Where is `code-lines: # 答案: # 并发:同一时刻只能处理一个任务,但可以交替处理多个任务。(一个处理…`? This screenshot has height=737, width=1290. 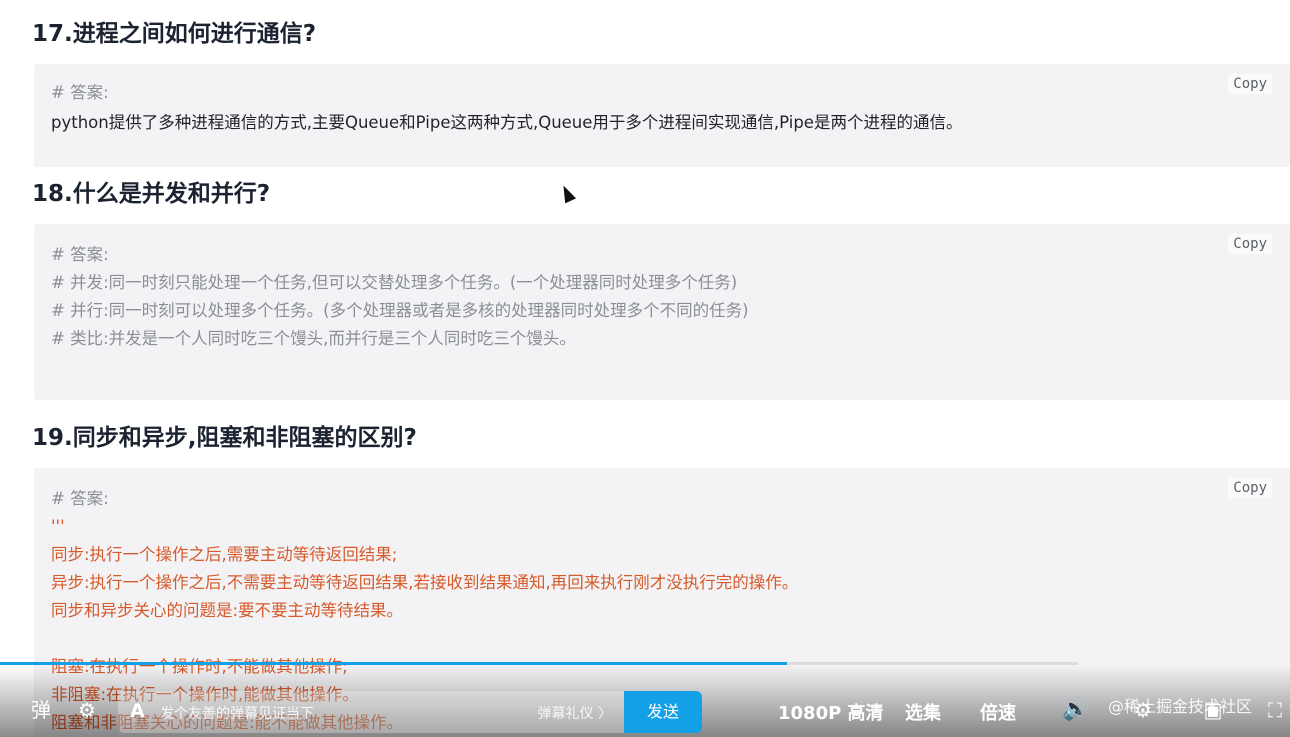 code-lines: # 答案: # 并发:同一时刻只能处理一个任务,但可以交替处理多个任务。(一个处理… is located at coordinates (610, 297).